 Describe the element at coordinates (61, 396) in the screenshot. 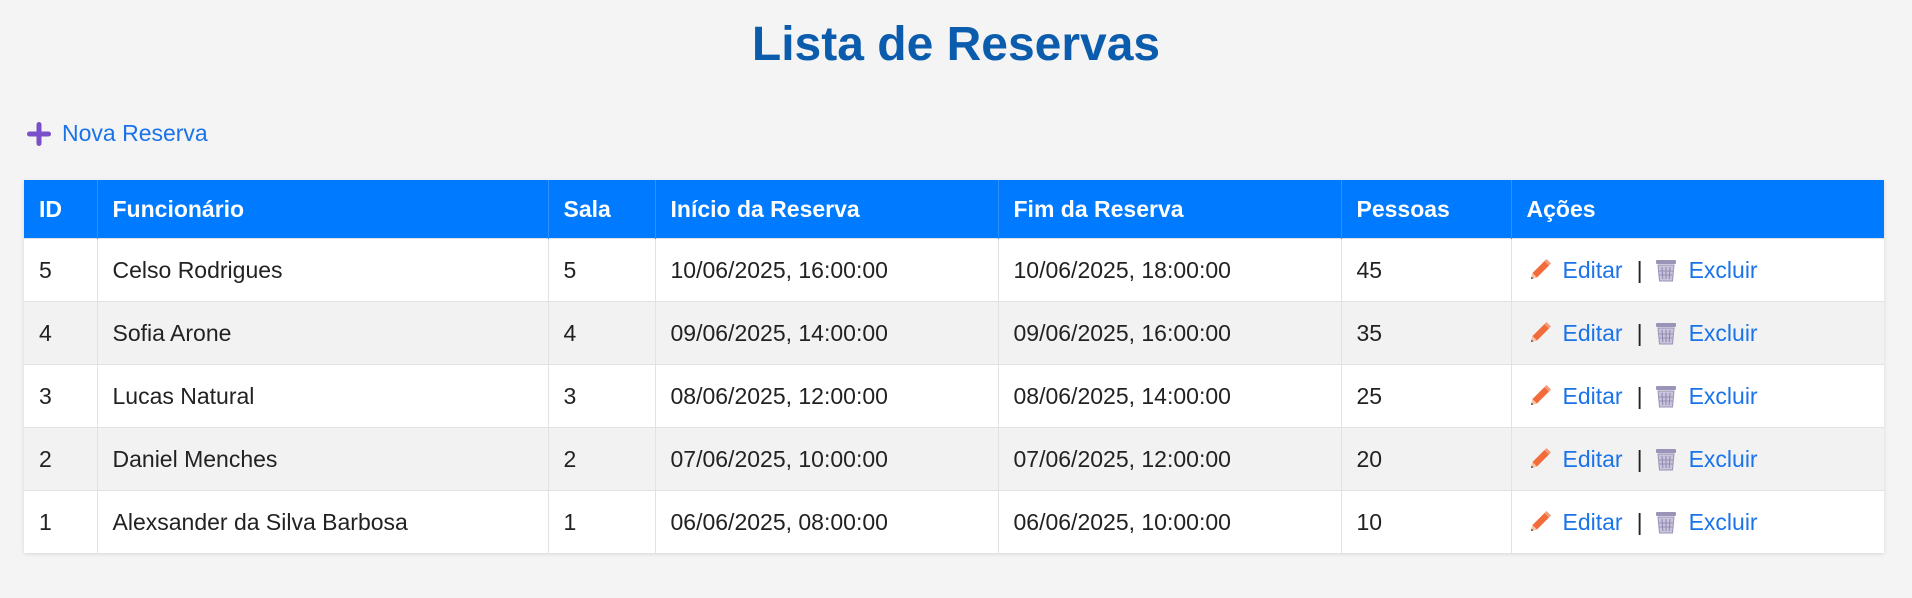

I see `cell-id: 3` at that location.